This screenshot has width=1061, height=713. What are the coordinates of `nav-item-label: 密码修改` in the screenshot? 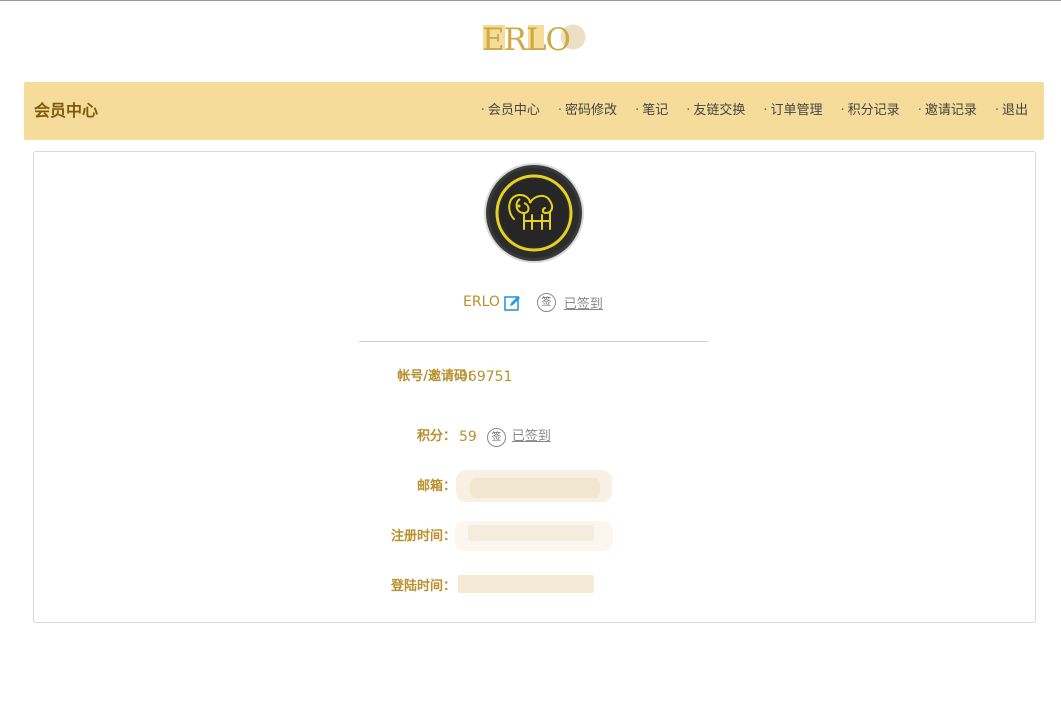 It's located at (591, 110).